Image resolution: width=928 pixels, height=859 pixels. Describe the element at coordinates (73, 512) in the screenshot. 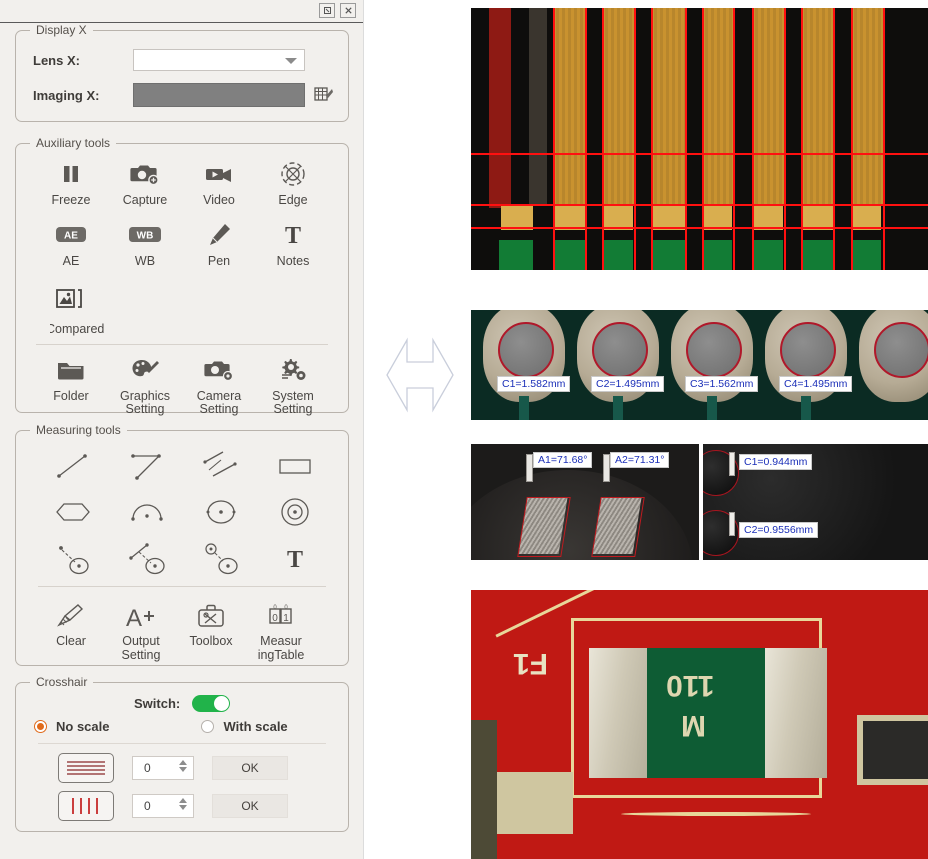

I see `measure-polygon` at that location.